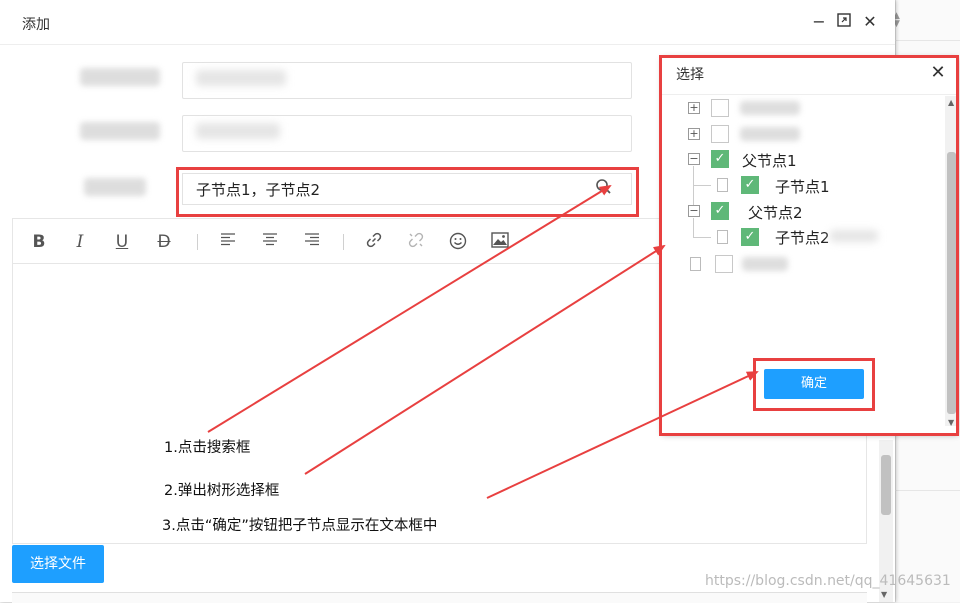 Image resolution: width=960 pixels, height=603 pixels. I want to click on annotation-box-search, so click(407, 192).